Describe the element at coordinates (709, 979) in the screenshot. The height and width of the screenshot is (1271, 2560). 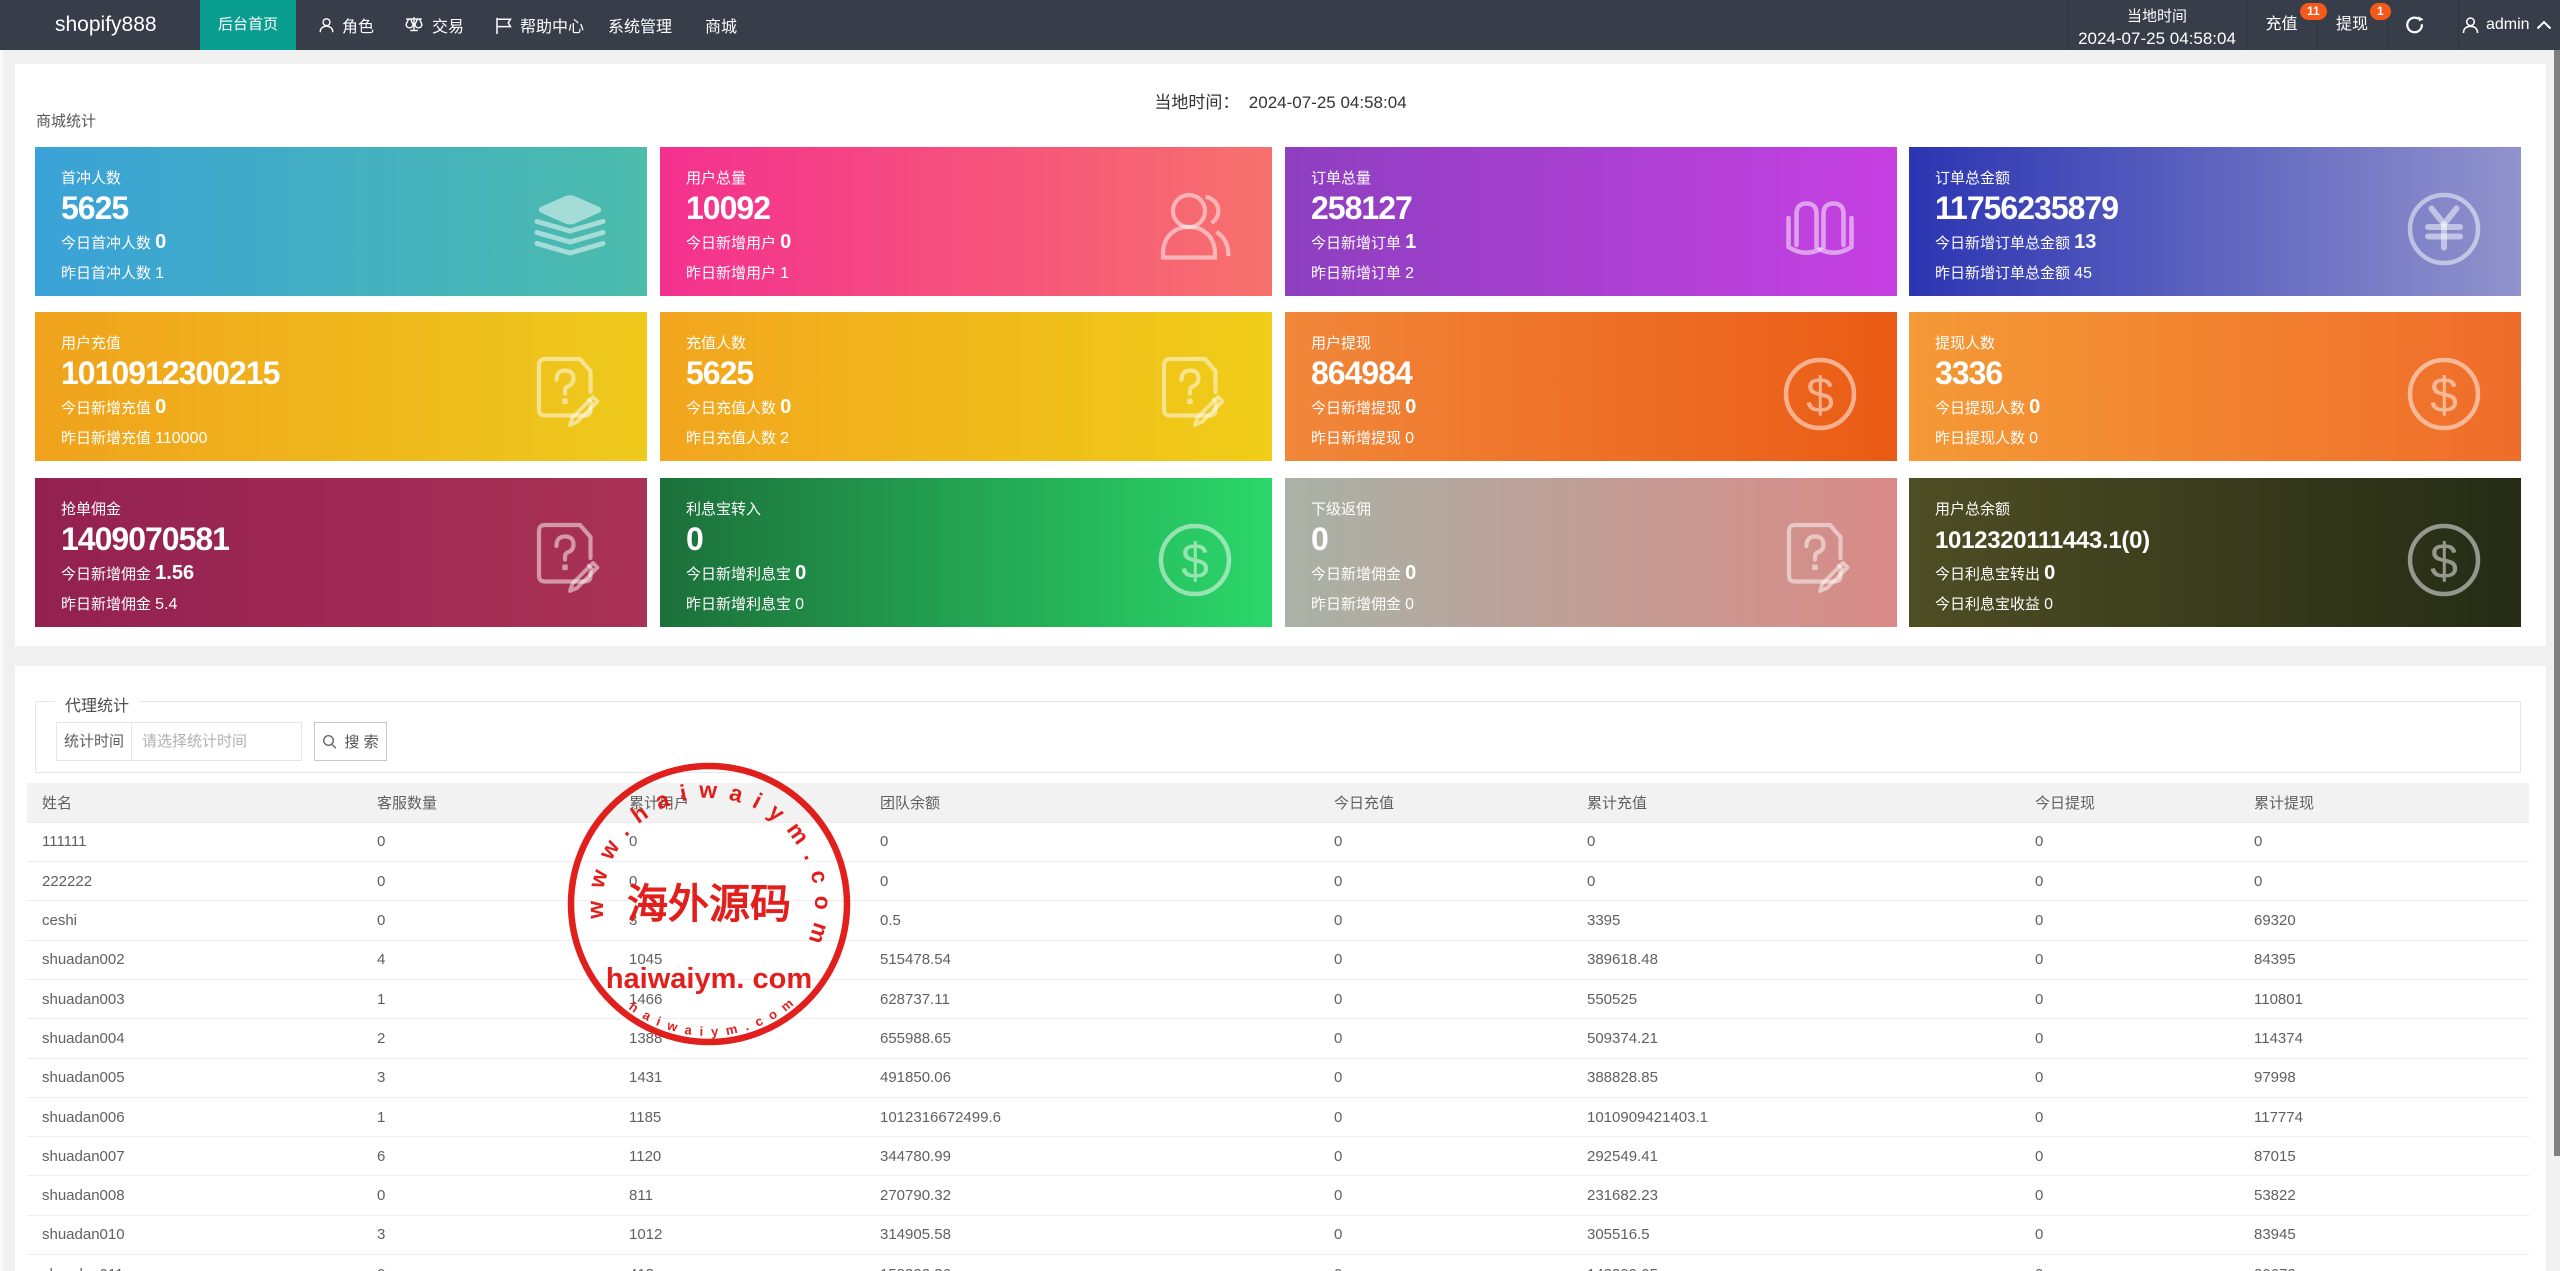
I see `svg-text: haiwaiym. com` at that location.